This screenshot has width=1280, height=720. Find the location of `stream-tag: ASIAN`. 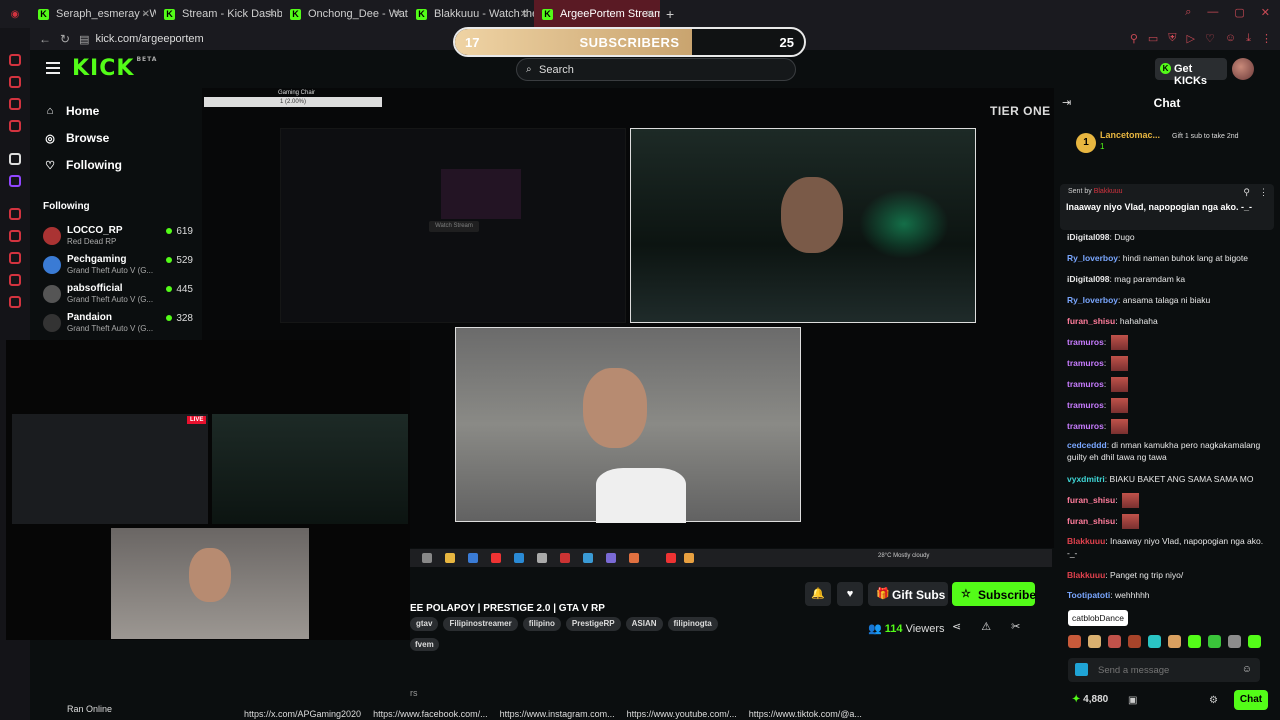

stream-tag: ASIAN is located at coordinates (644, 624).